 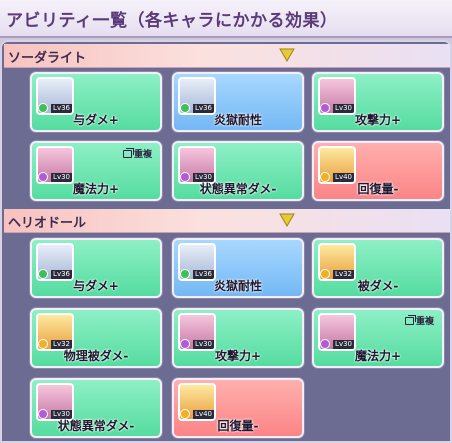 I want to click on ability-label: 物理被ダメ-, so click(x=96, y=356).